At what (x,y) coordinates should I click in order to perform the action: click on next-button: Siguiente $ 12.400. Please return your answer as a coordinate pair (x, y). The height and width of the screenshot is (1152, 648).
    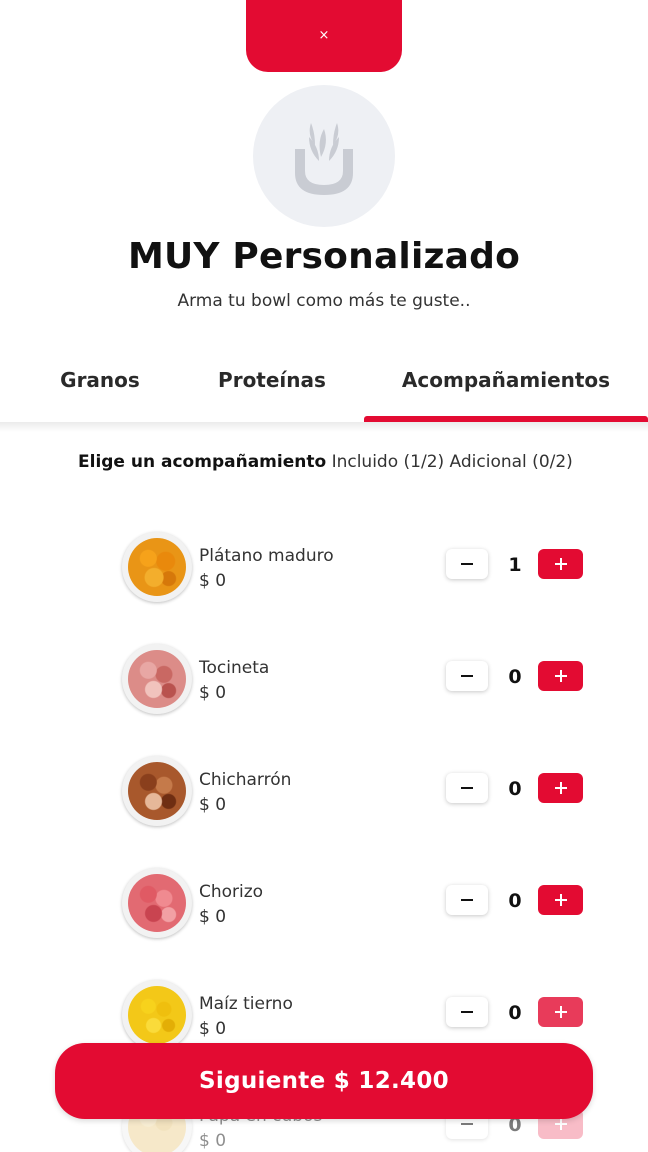
    Looking at the image, I should click on (324, 1081).